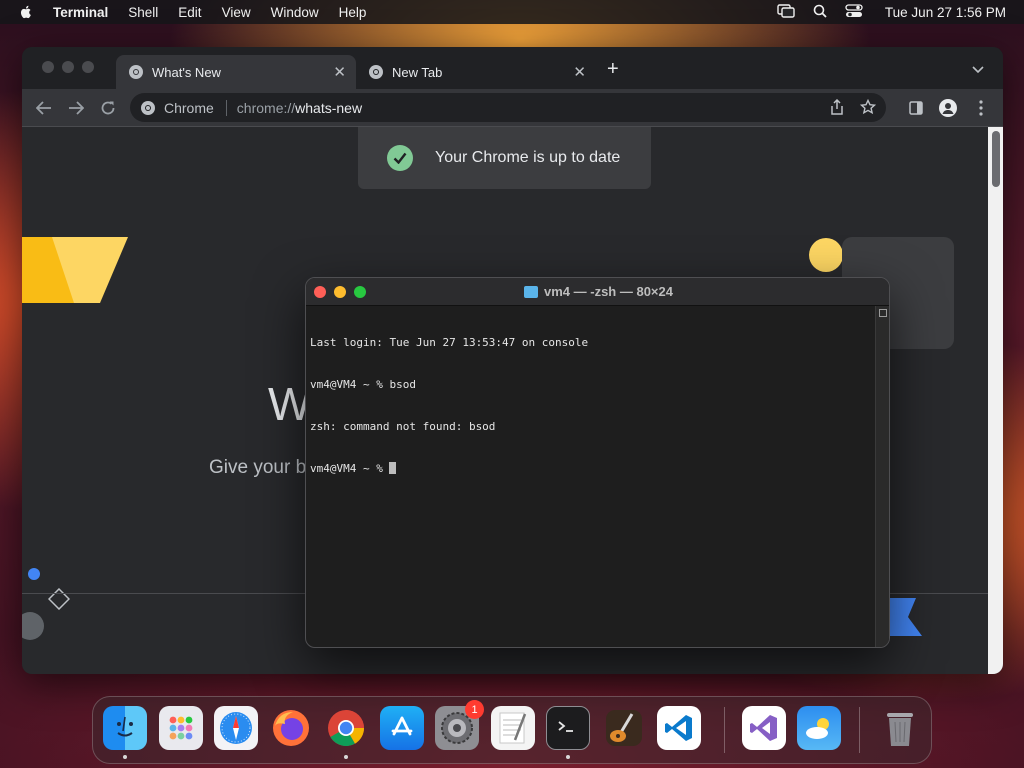  I want to click on update-status-text: Your Chrome is up to date, so click(528, 157).